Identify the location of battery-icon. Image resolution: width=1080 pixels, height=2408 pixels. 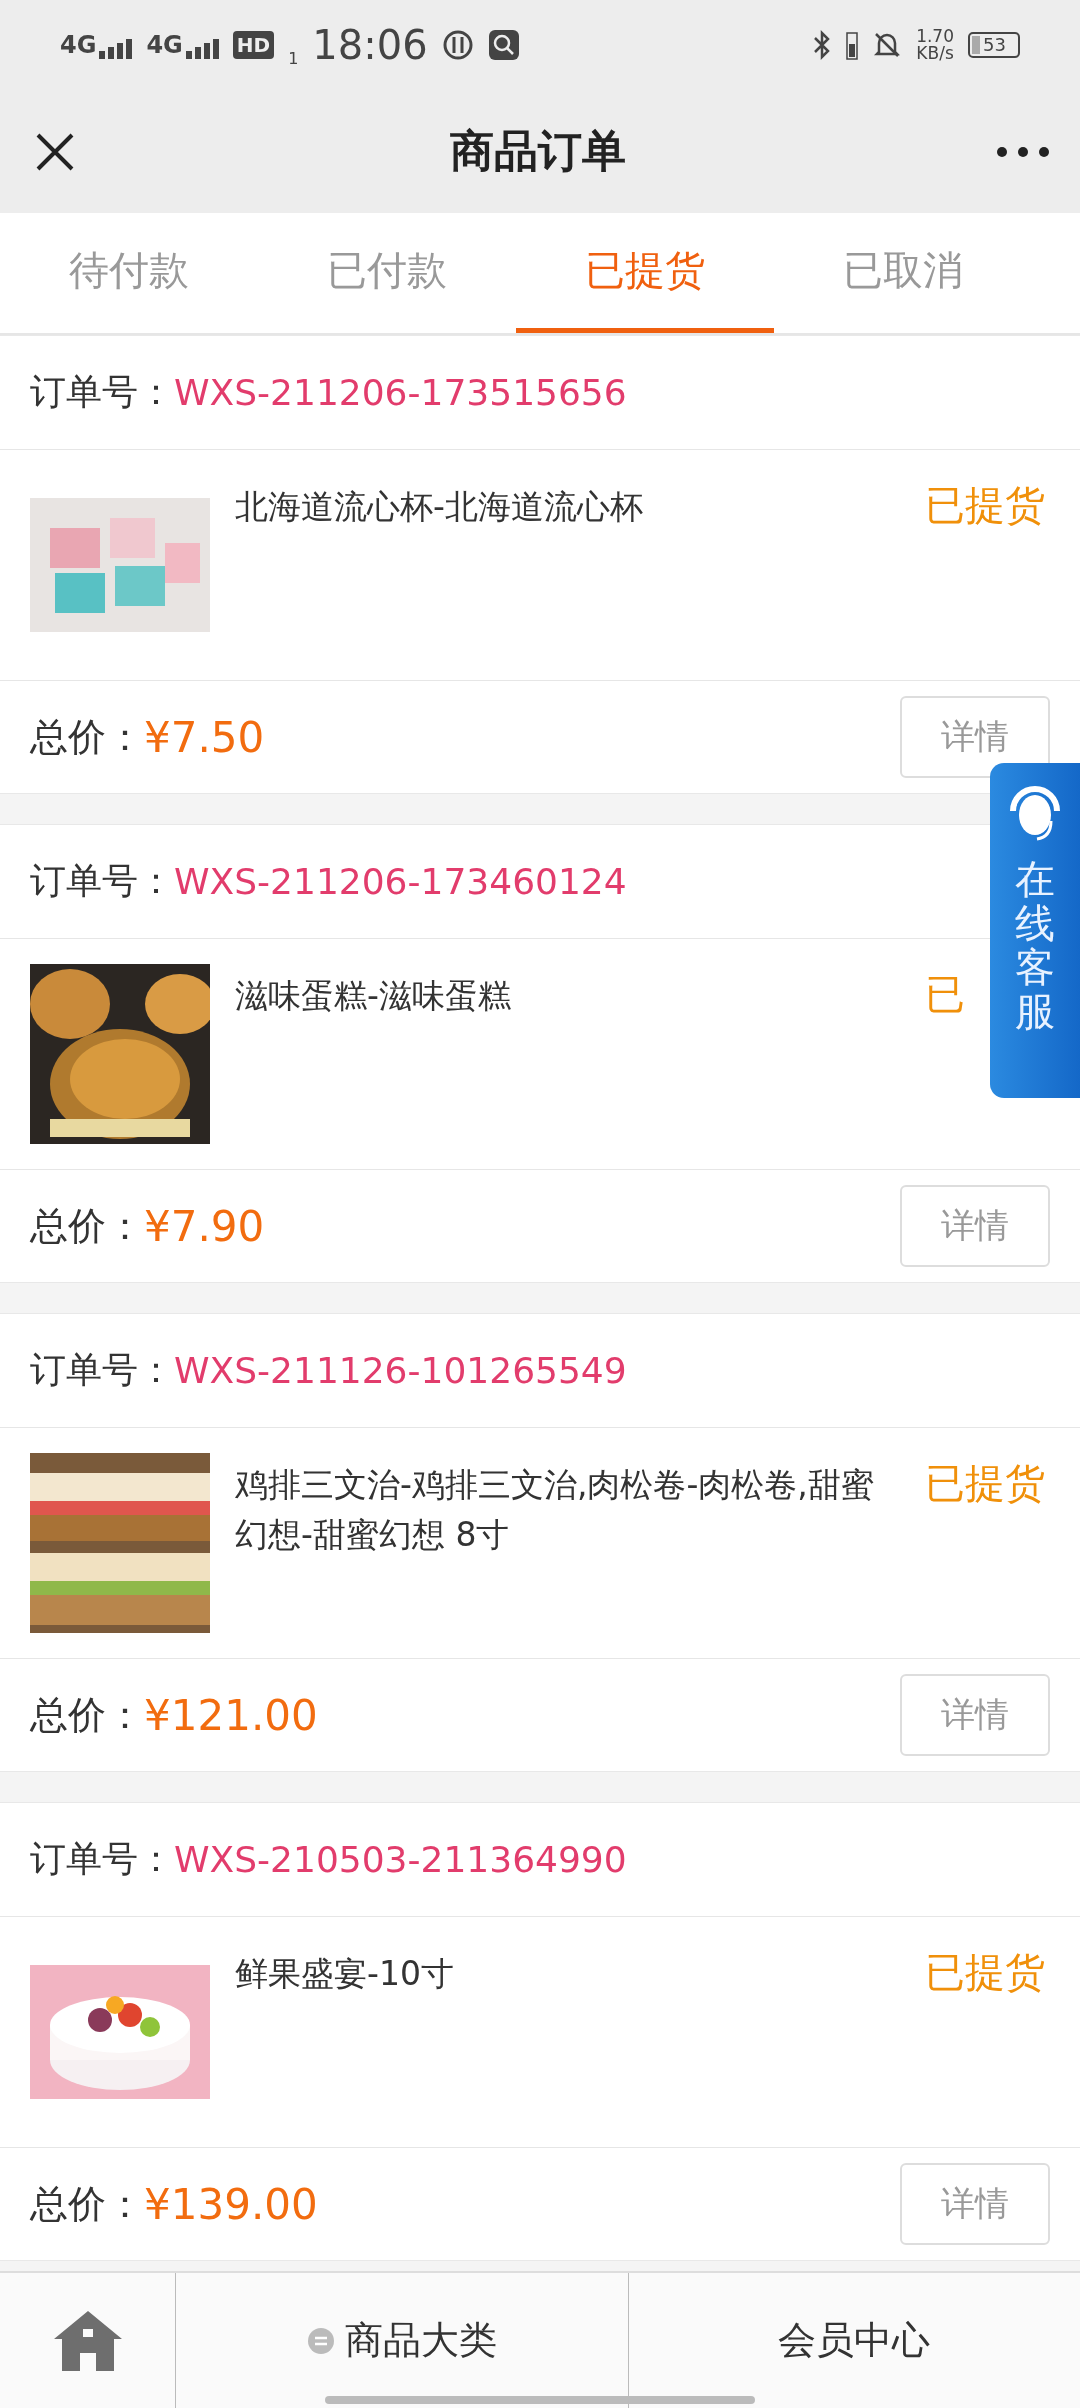
(852, 45).